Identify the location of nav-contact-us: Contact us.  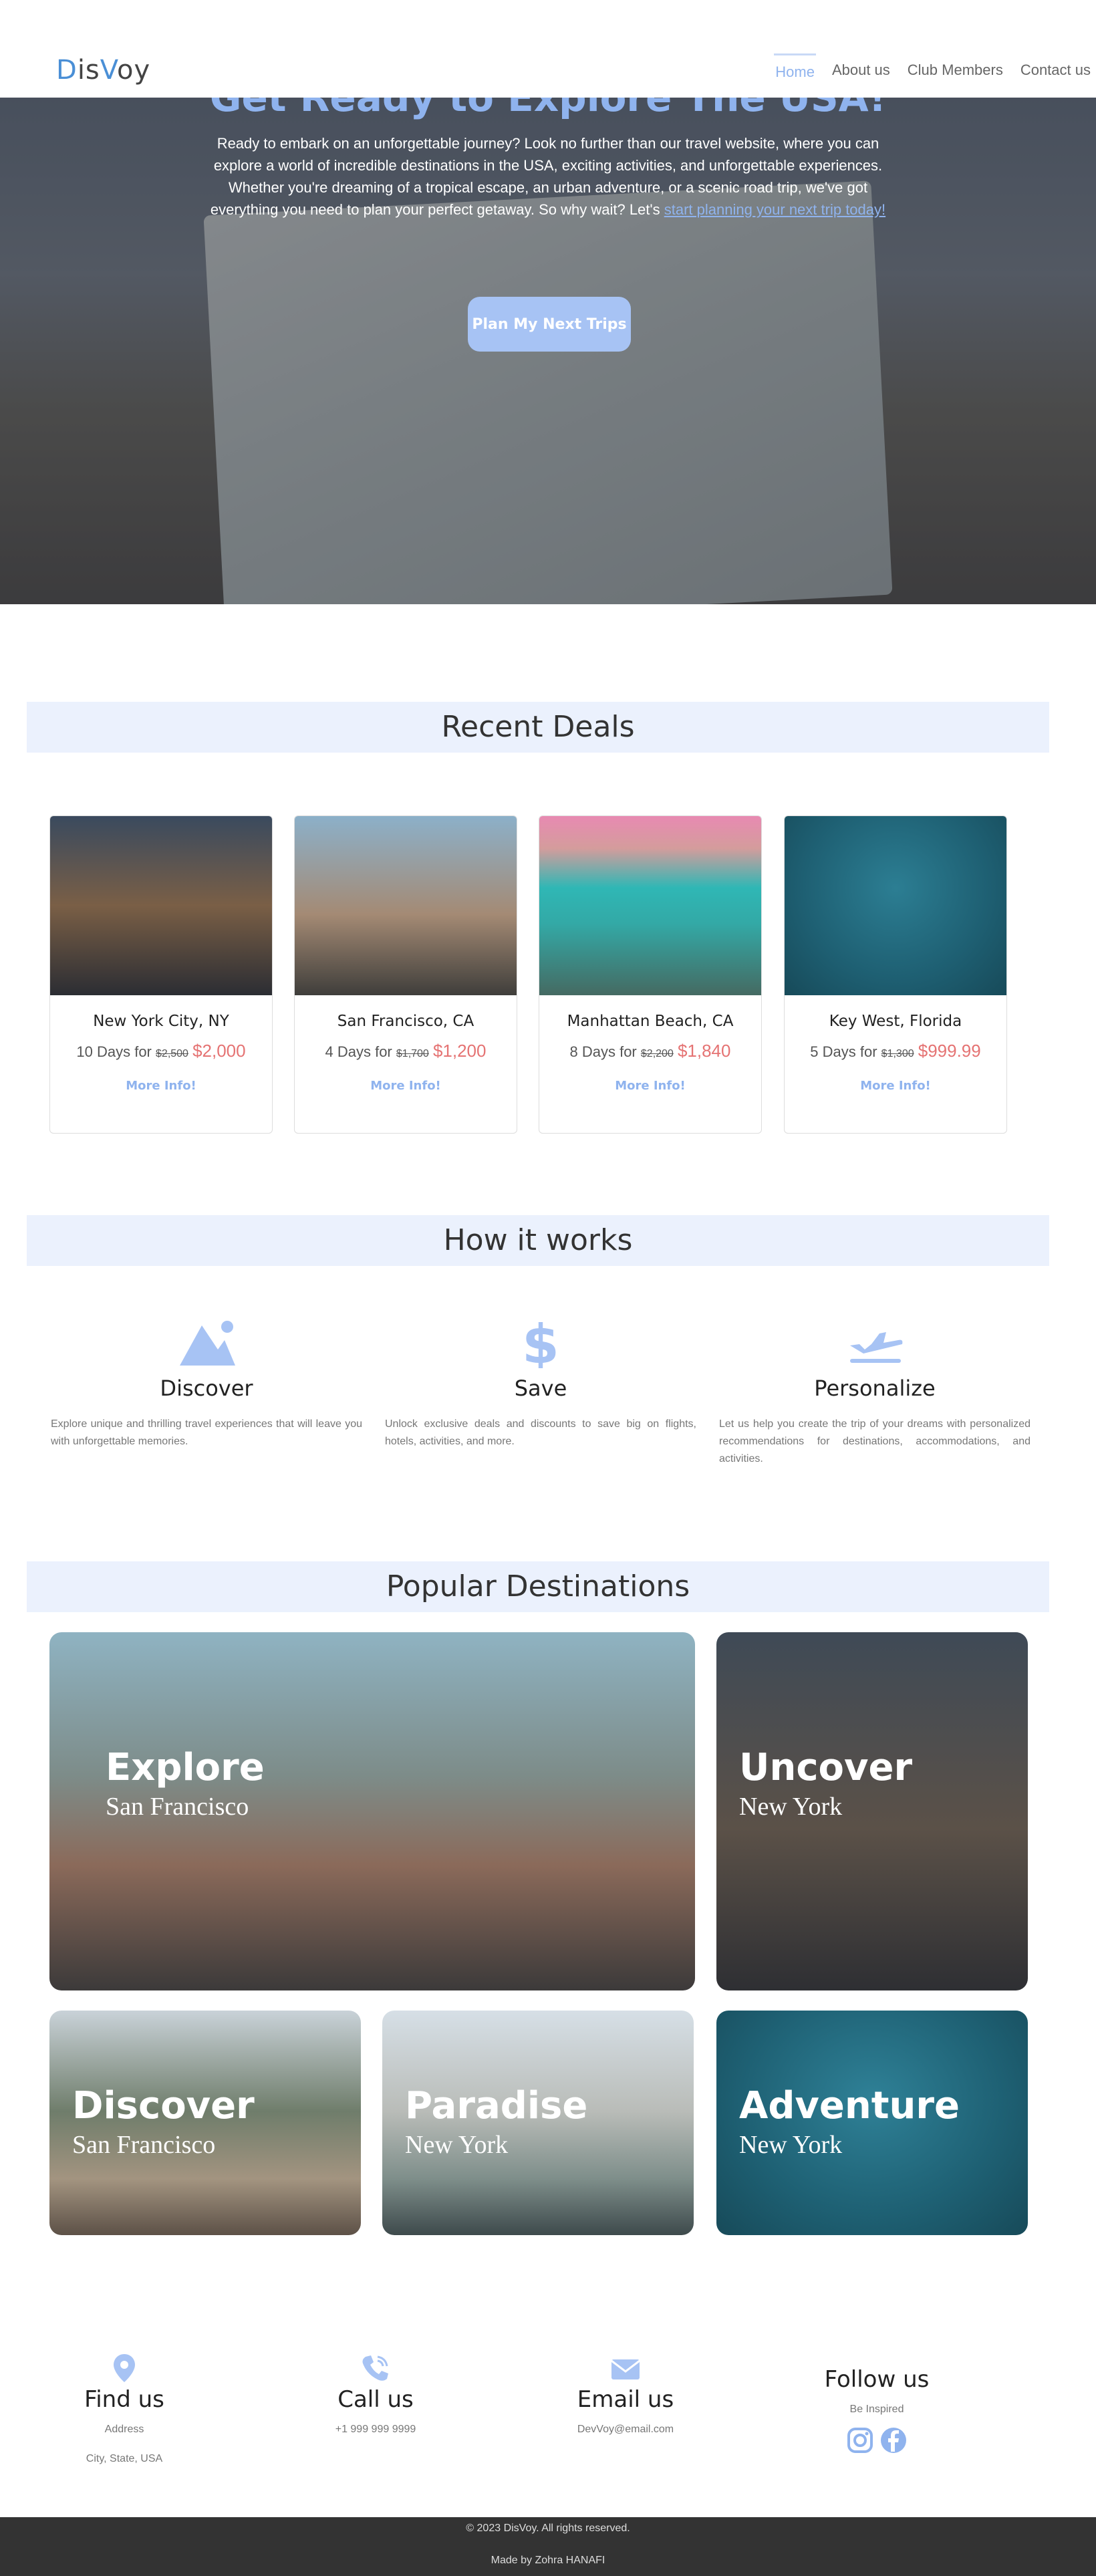
(1055, 71).